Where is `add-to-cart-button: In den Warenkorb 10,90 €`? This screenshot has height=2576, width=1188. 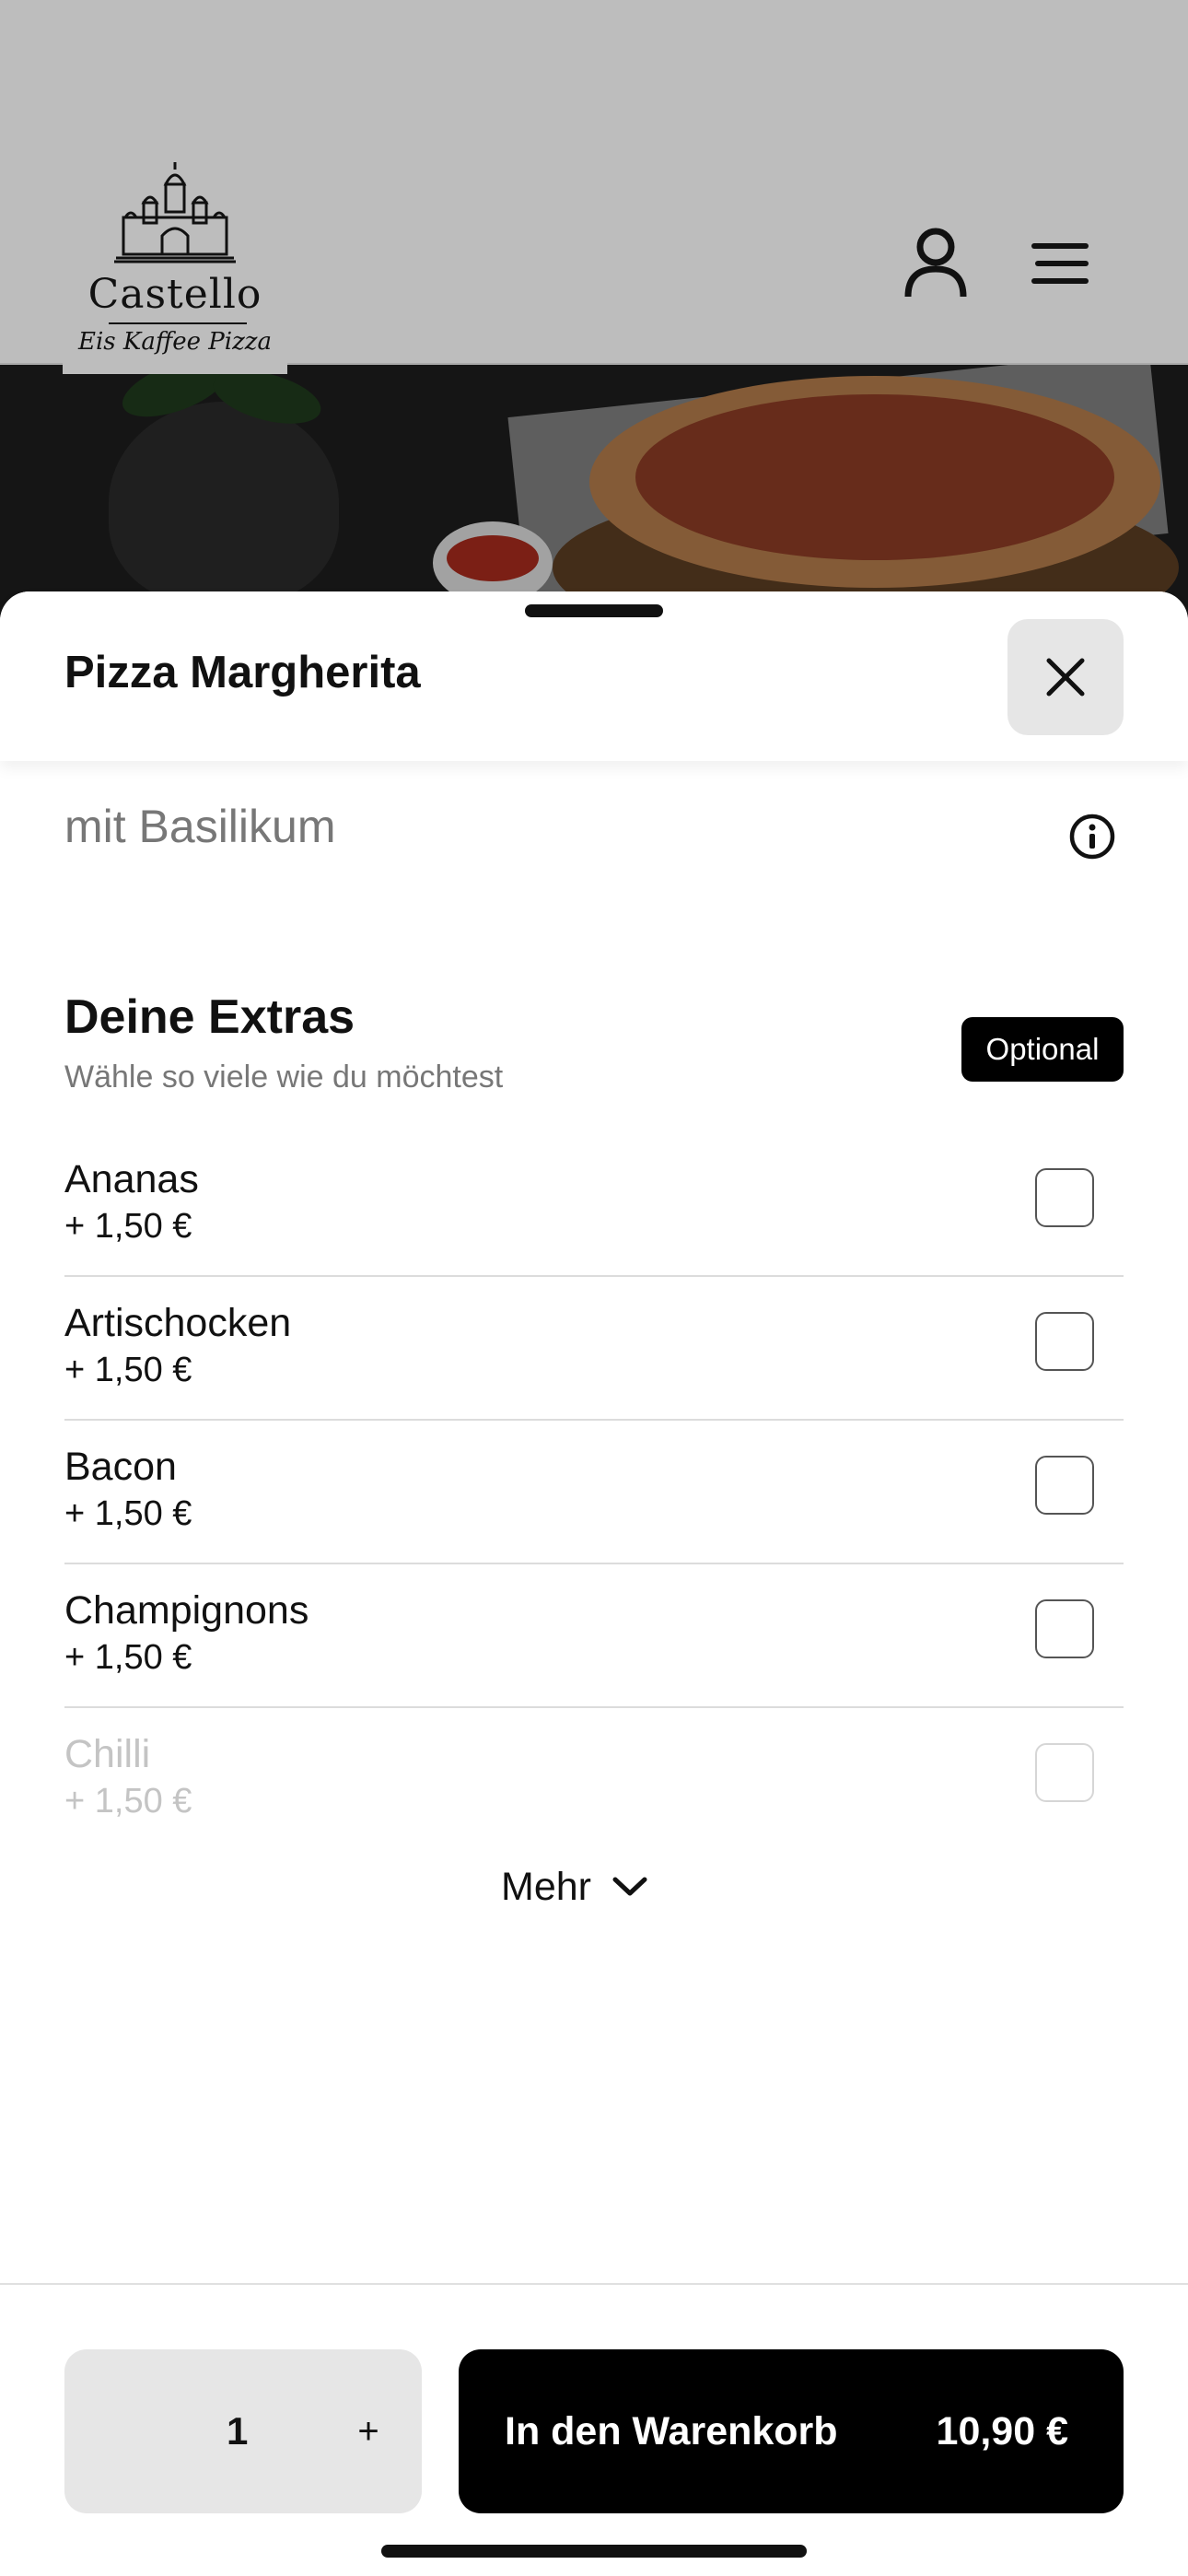
add-to-cart-button: In den Warenkorb 10,90 € is located at coordinates (791, 2431).